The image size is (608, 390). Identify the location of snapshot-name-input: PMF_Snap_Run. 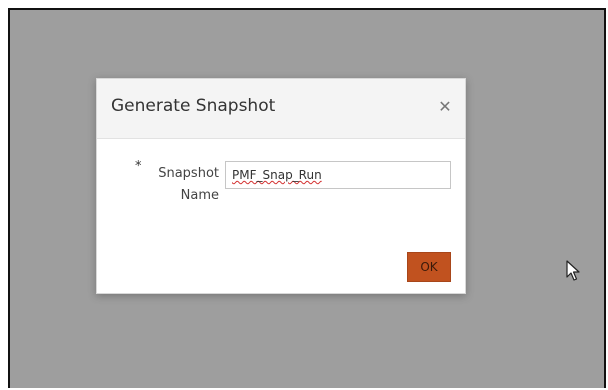
(338, 175).